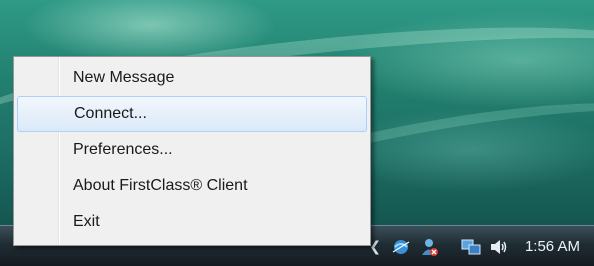 This screenshot has height=266, width=594. I want to click on menu-item-about: About FirstClass® Client, so click(192, 186).